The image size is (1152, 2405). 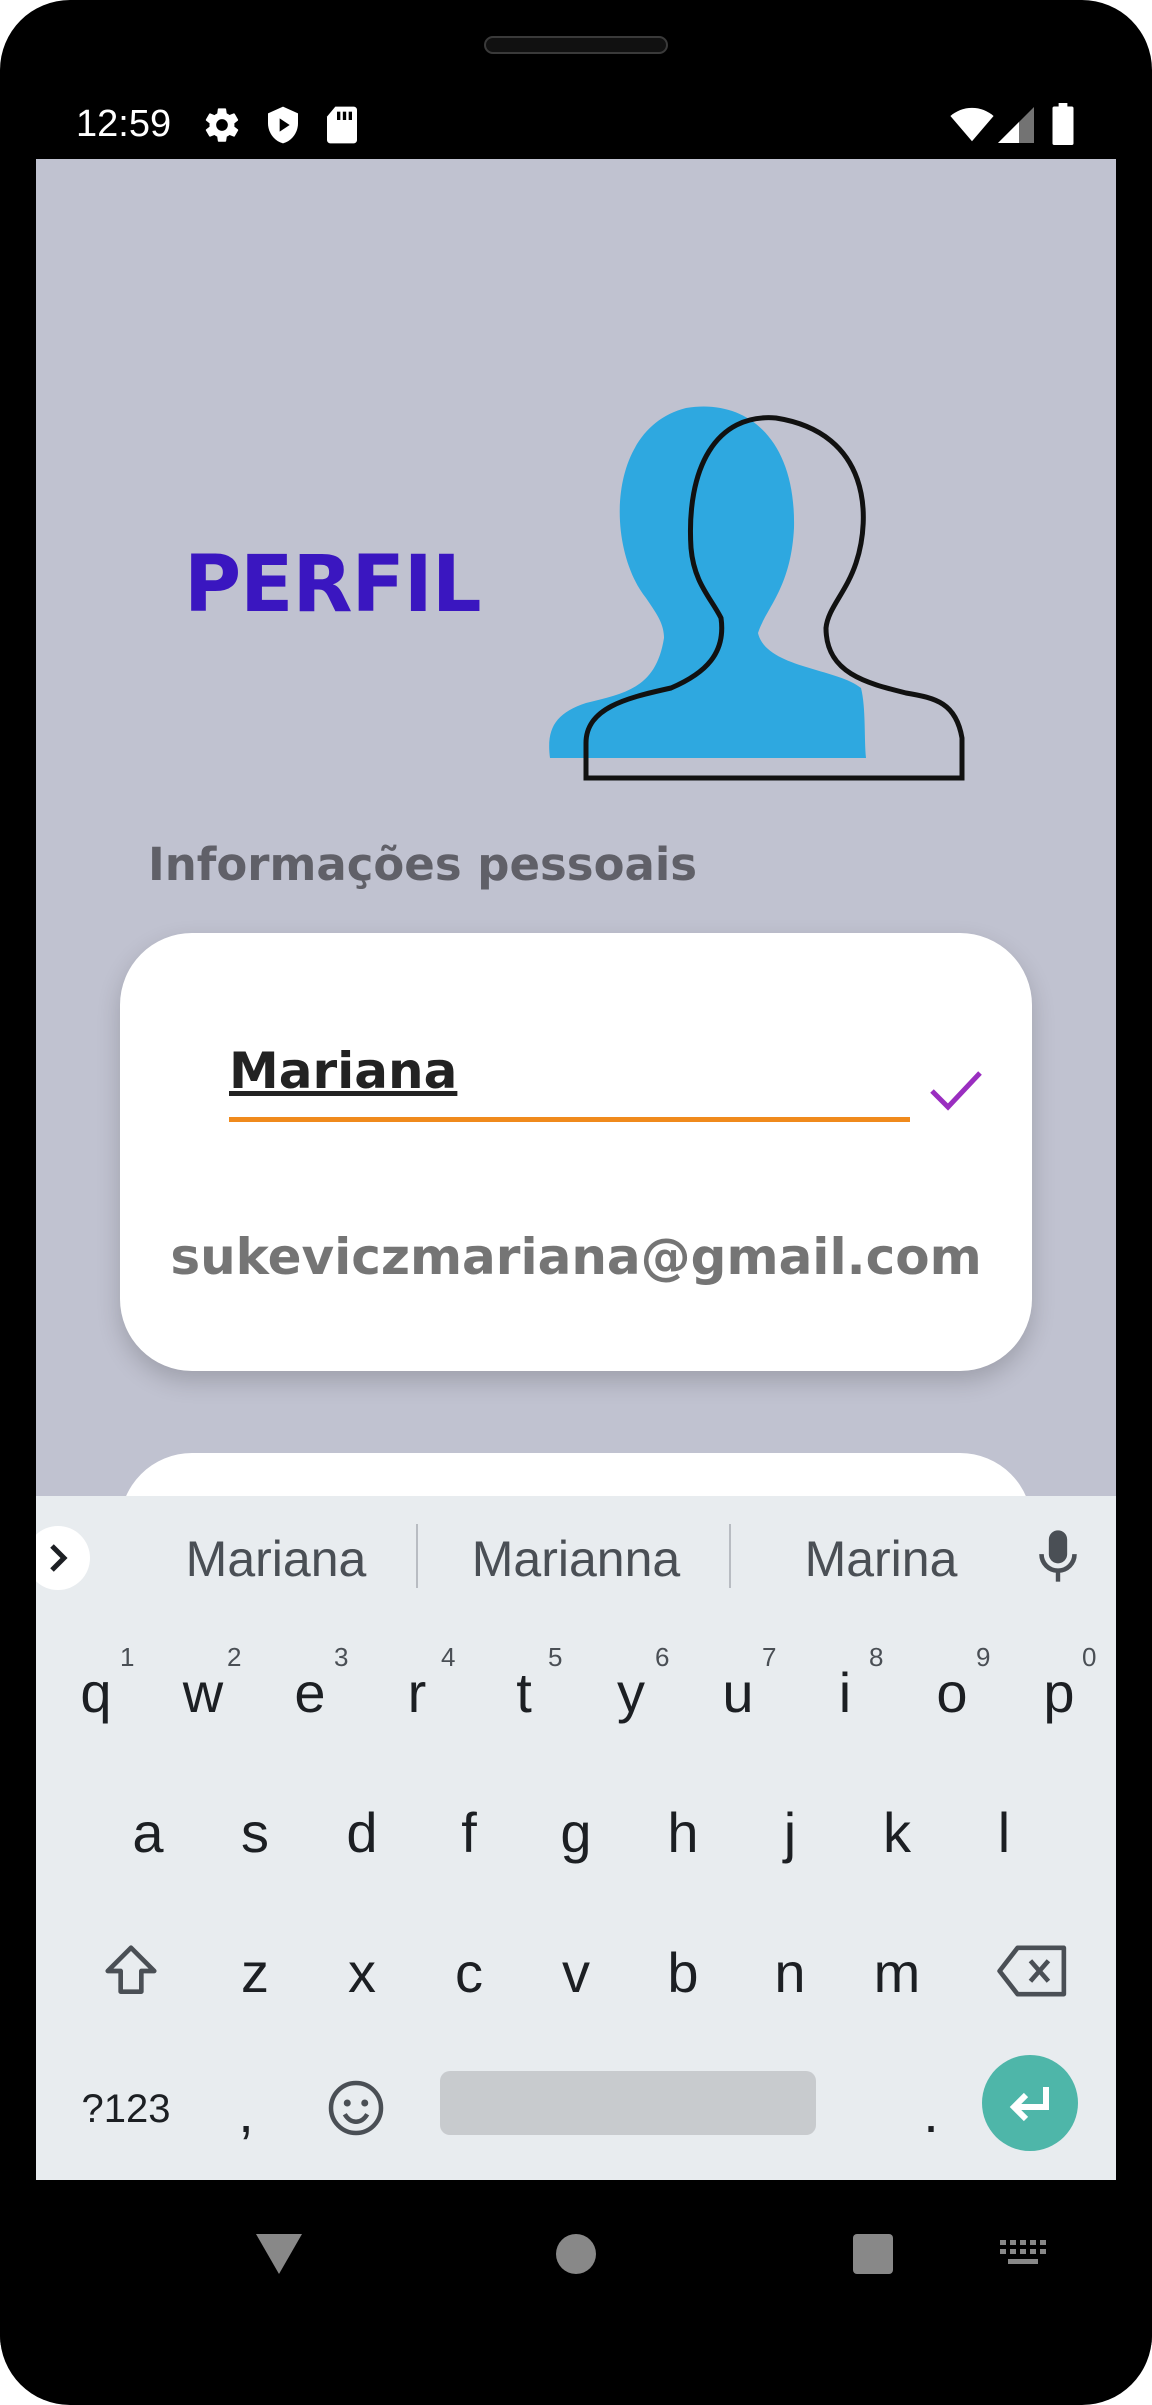 I want to click on key-d: d, so click(x=362, y=1833).